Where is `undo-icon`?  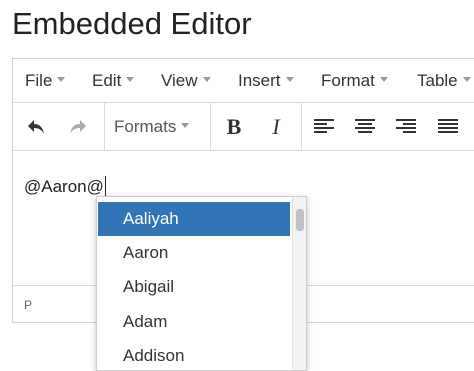 undo-icon is located at coordinates (36, 127).